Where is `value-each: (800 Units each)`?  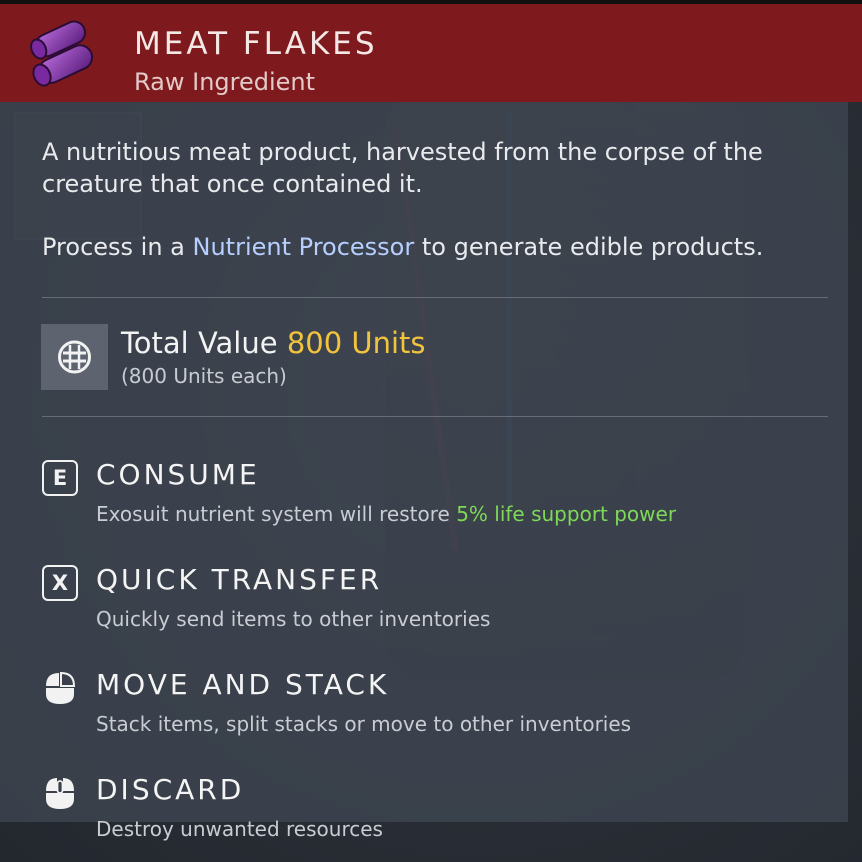 value-each: (800 Units each) is located at coordinates (204, 376).